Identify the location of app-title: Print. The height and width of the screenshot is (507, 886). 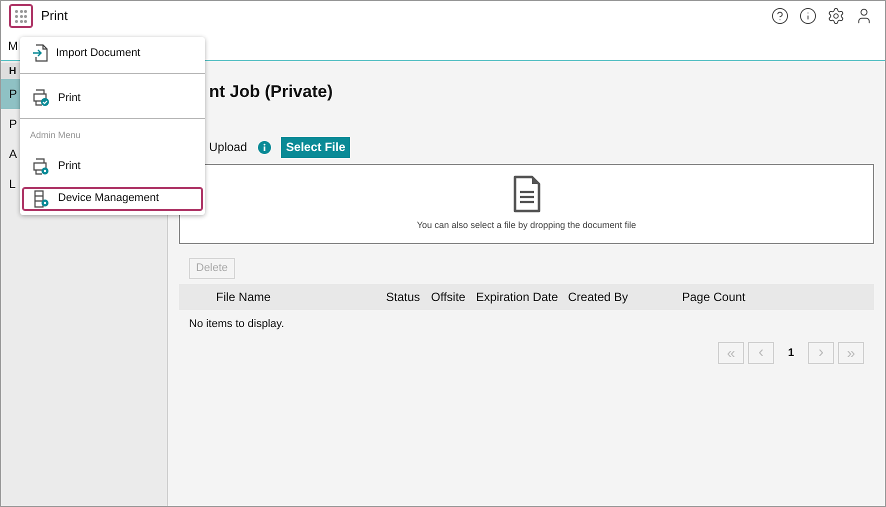
(54, 16).